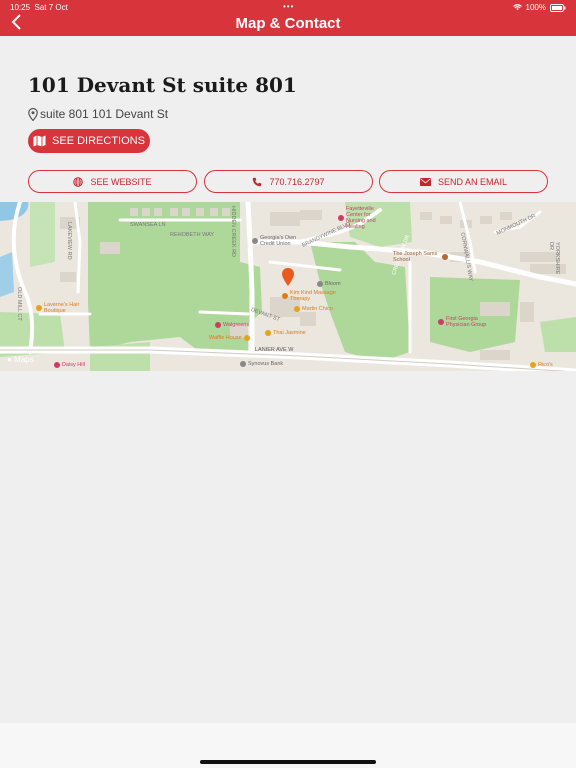  Describe the element at coordinates (288, 23) in the screenshot. I see `page-title: Map & Contact` at that location.